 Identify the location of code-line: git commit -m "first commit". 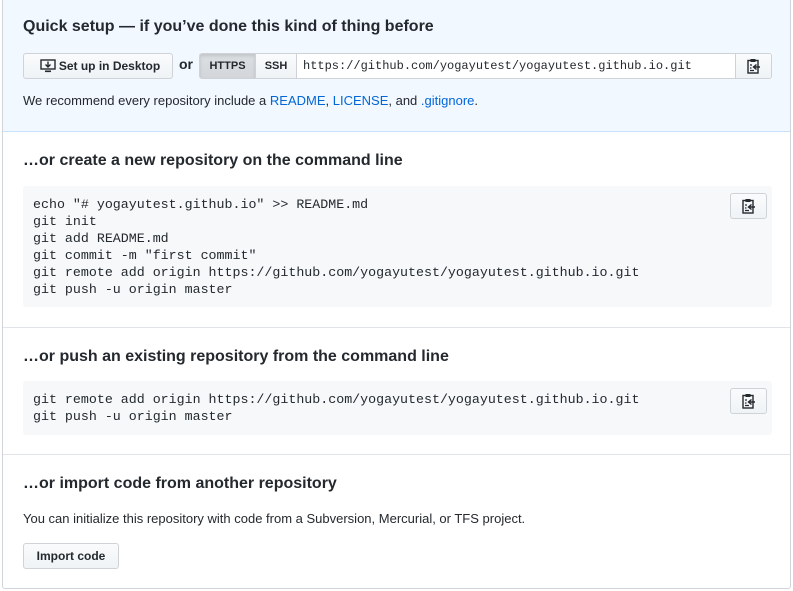
(145, 255).